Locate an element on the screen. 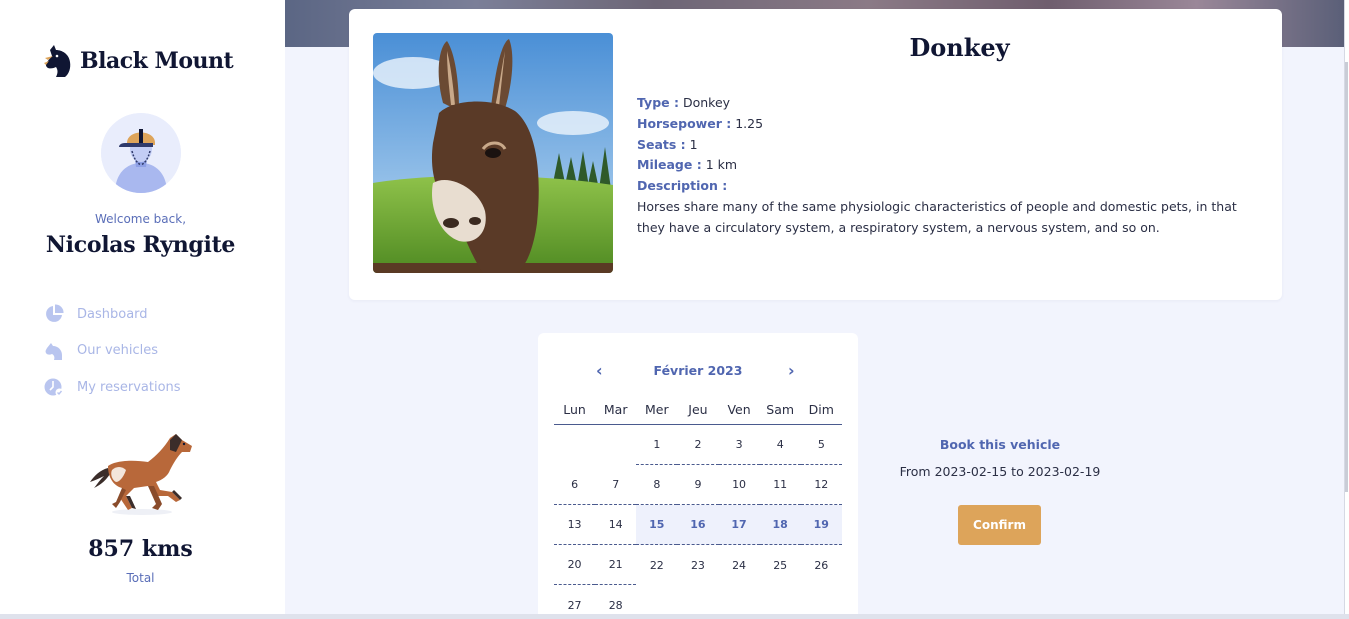 The height and width of the screenshot is (619, 1349). field-value: 1 is located at coordinates (693, 144).